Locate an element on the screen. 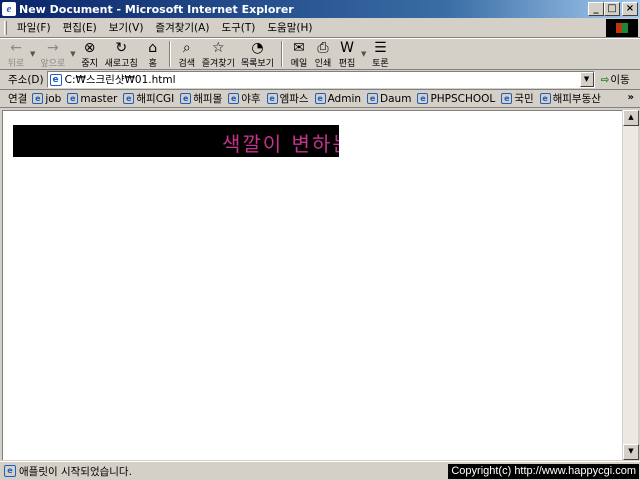  link-happy-realestate: e 해피부동산 is located at coordinates (570, 98).